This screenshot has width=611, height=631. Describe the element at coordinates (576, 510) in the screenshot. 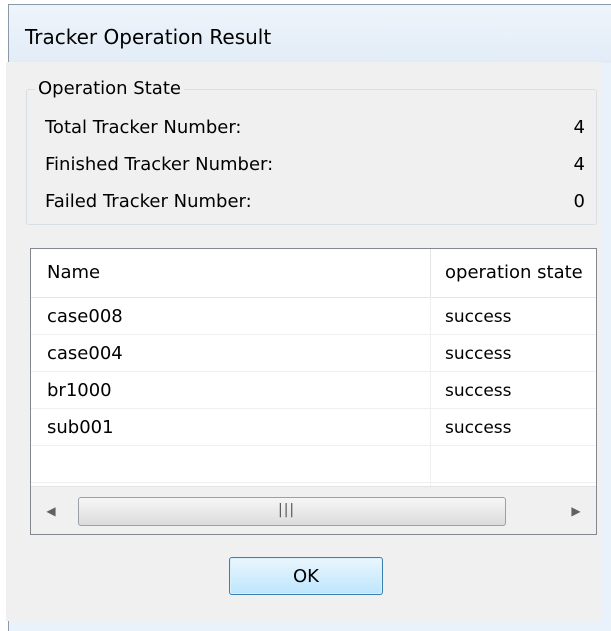

I see `scroll-right-arrow-icon: ▶` at that location.